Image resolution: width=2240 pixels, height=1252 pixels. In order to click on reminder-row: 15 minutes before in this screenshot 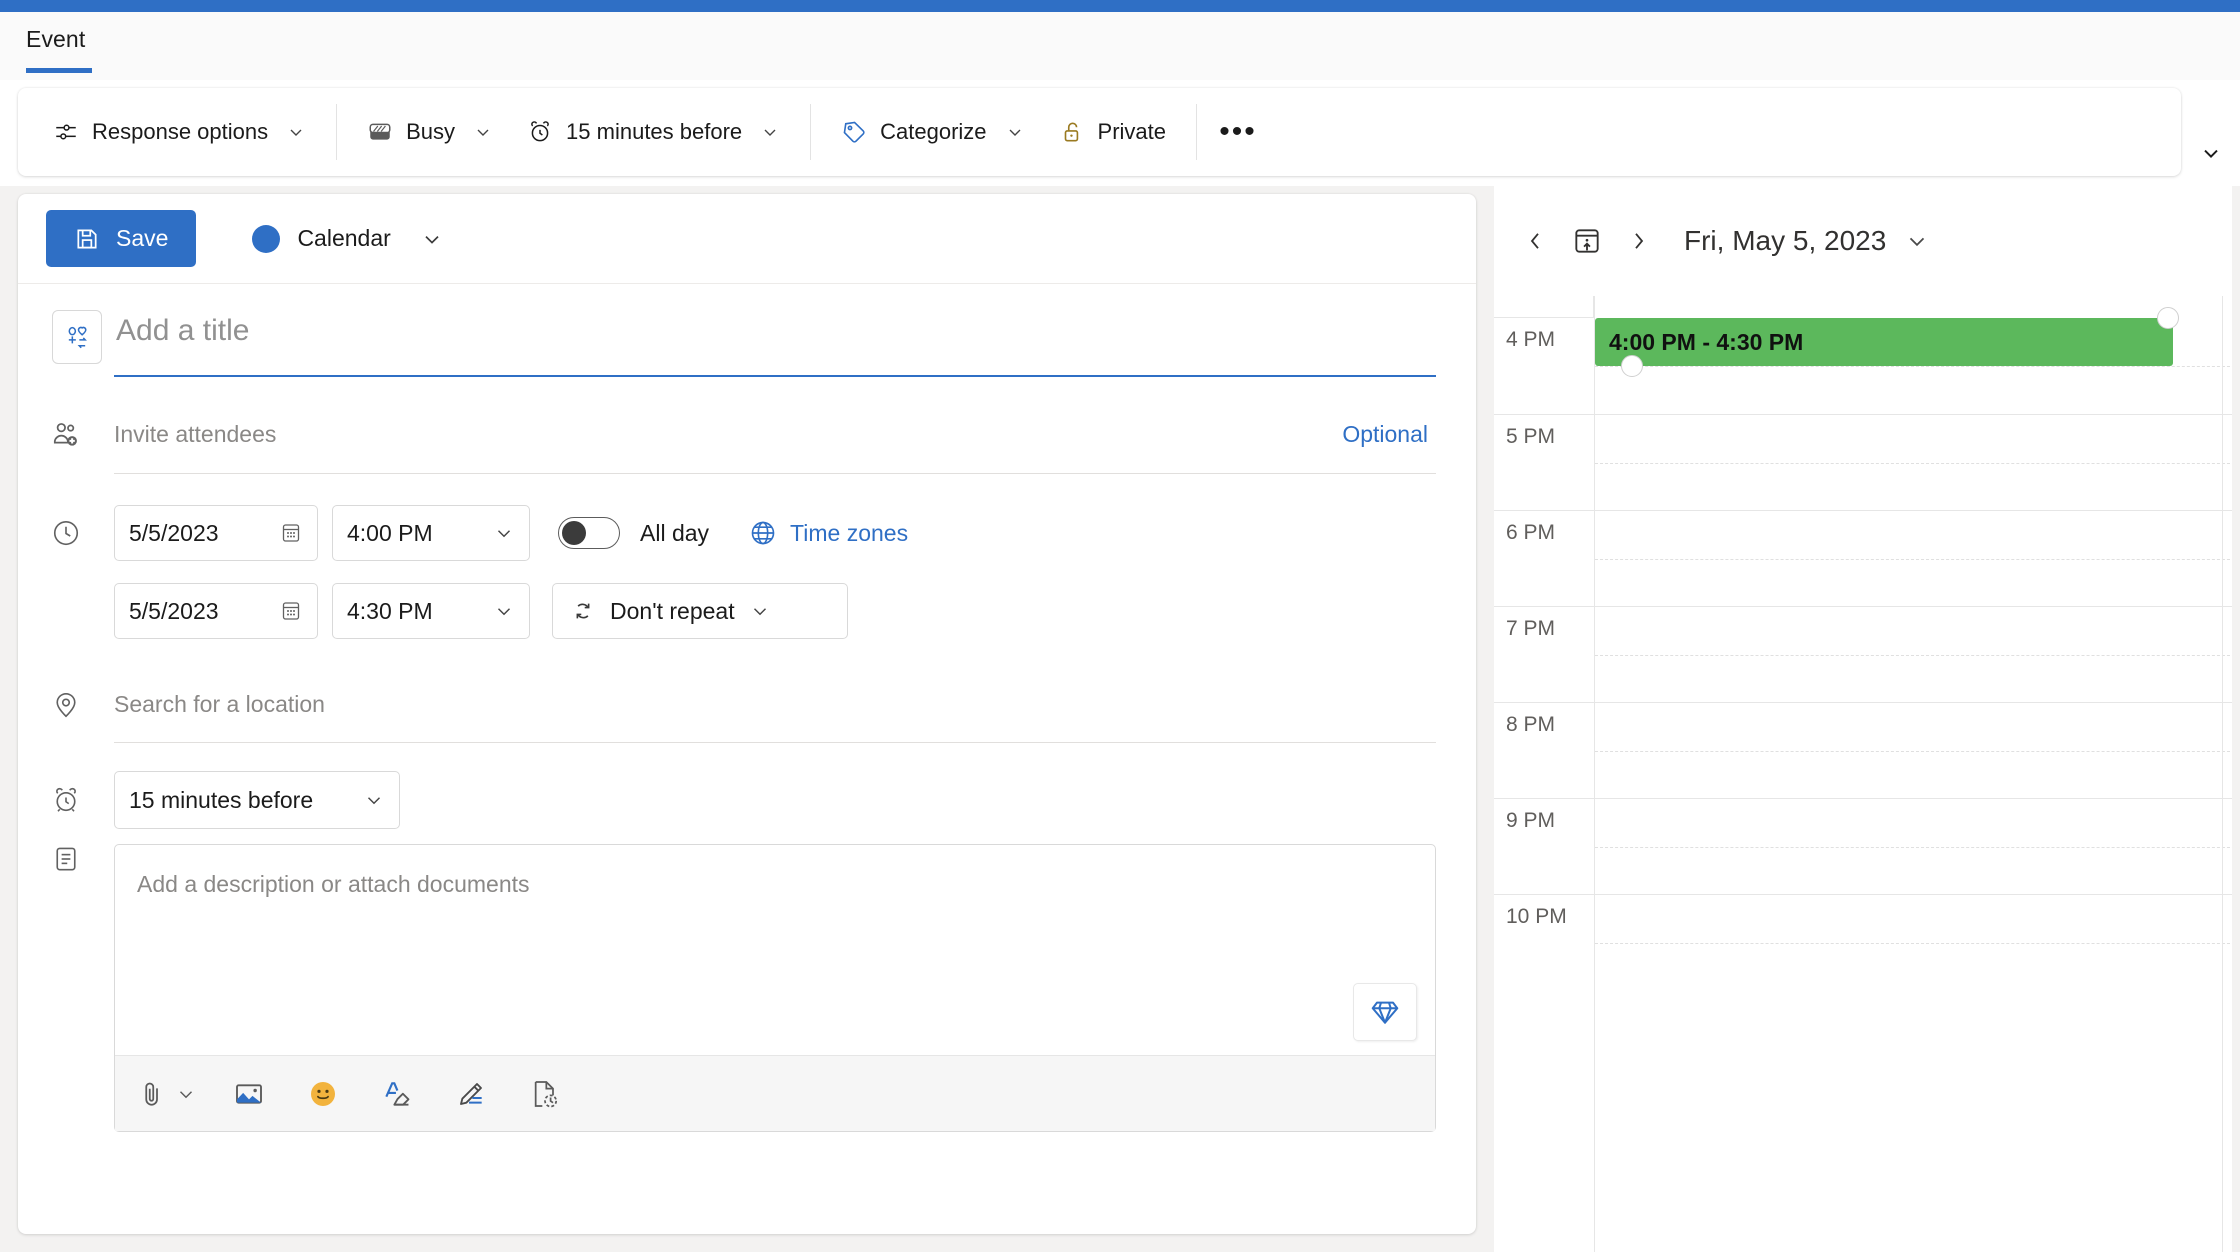, I will do `click(747, 800)`.